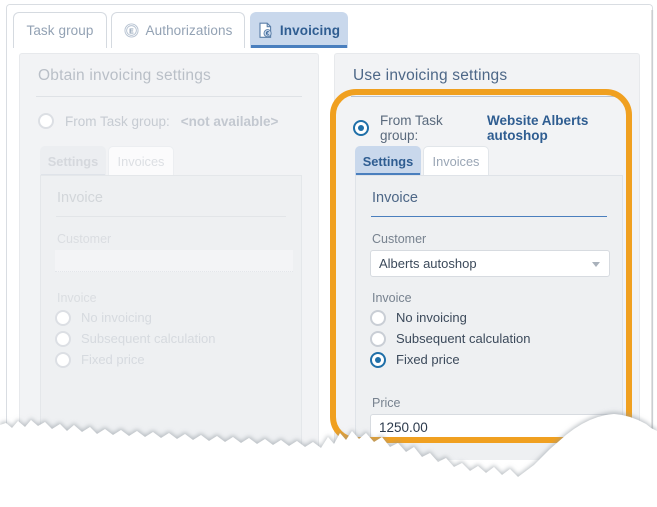 The height and width of the screenshot is (507, 657). I want to click on obtain-invoice-label: Invoice, so click(77, 298).